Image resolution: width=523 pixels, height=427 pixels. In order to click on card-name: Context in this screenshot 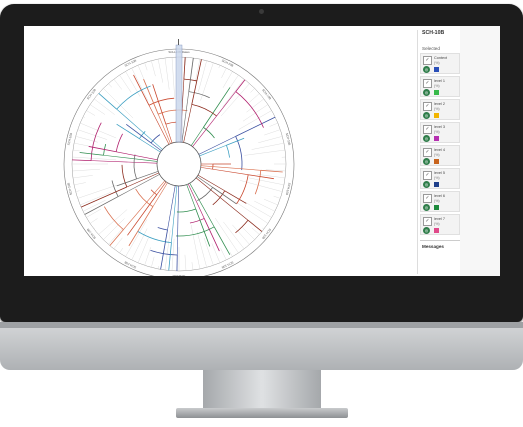, I will do `click(441, 58)`.